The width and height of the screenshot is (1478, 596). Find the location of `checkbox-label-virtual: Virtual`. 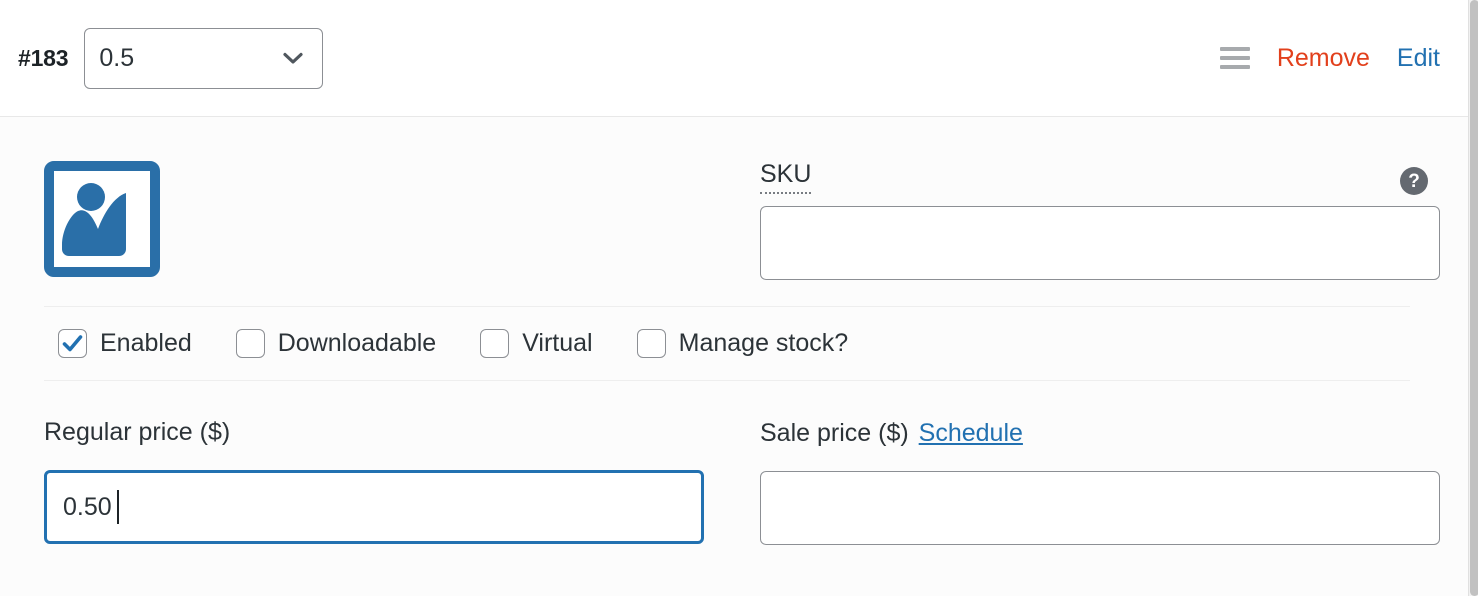

checkbox-label-virtual: Virtual is located at coordinates (557, 342).